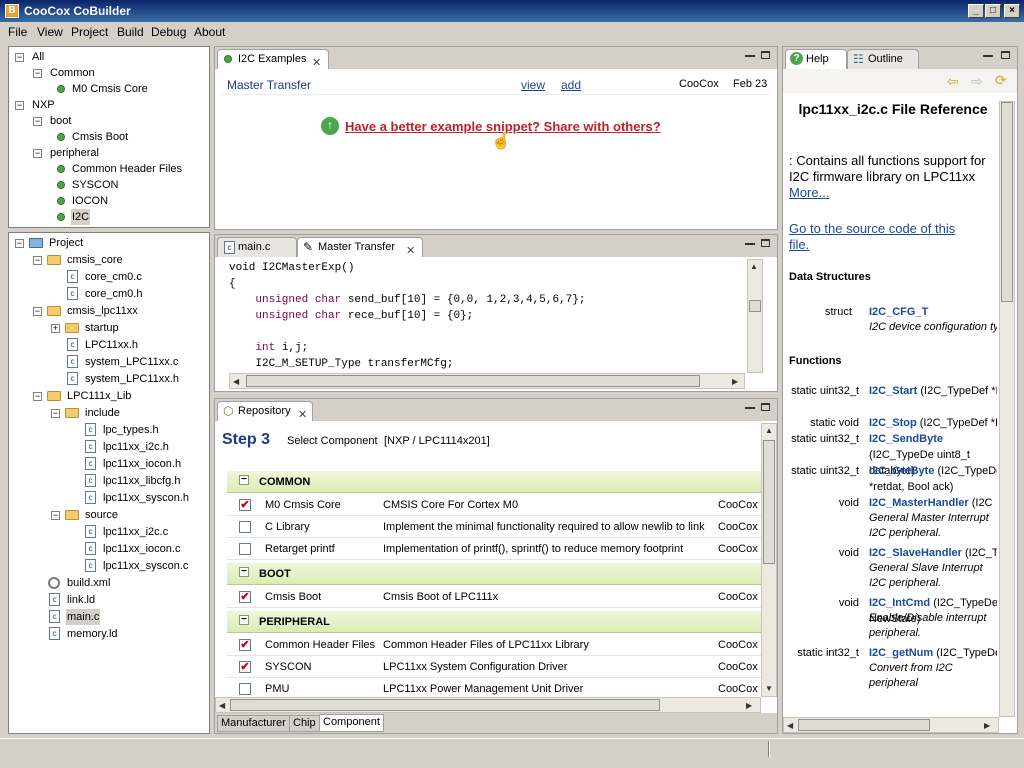  Describe the element at coordinates (360, 247) in the screenshot. I see `tab-master-transfer: ✎ Master Transfer ✕` at that location.